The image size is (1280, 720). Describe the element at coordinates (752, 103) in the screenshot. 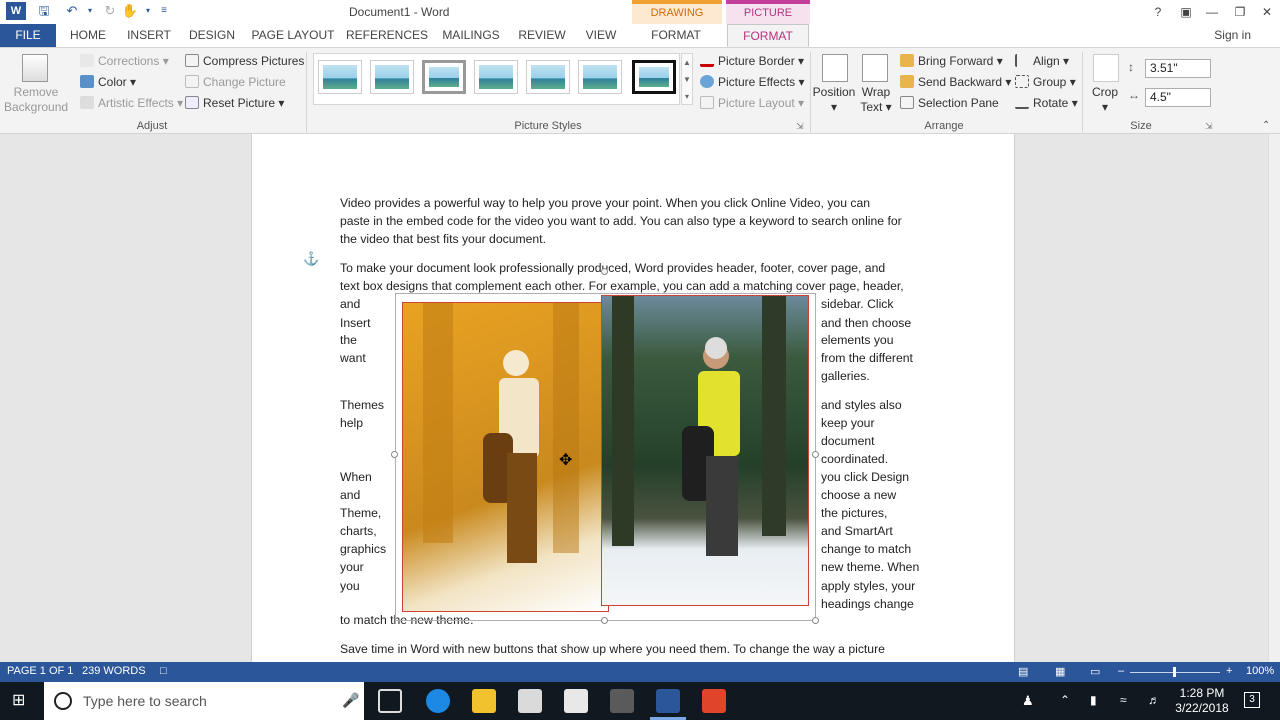

I see `picture-layout-button: Picture Layout ▾` at that location.